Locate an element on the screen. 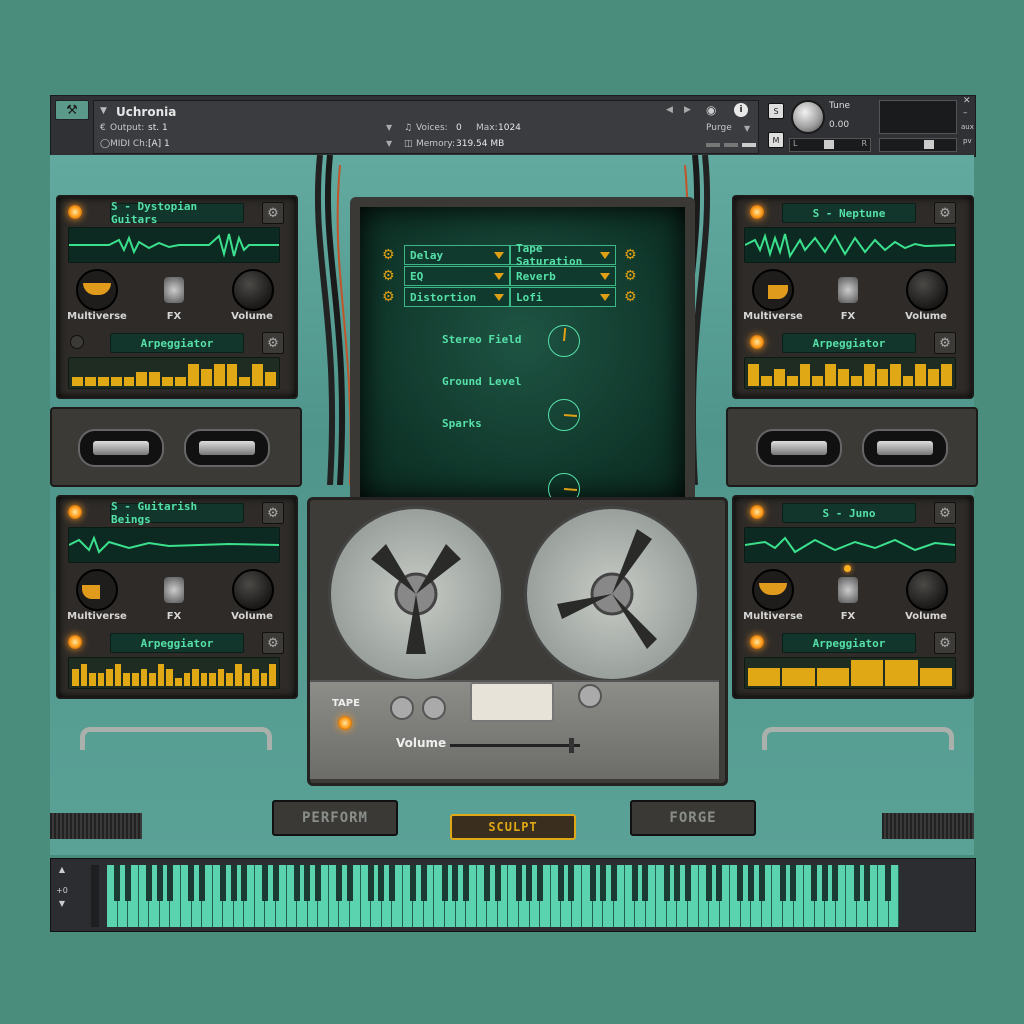 This screenshot has height=1024, width=1024. max-voices-value: 1024 is located at coordinates (509, 128).